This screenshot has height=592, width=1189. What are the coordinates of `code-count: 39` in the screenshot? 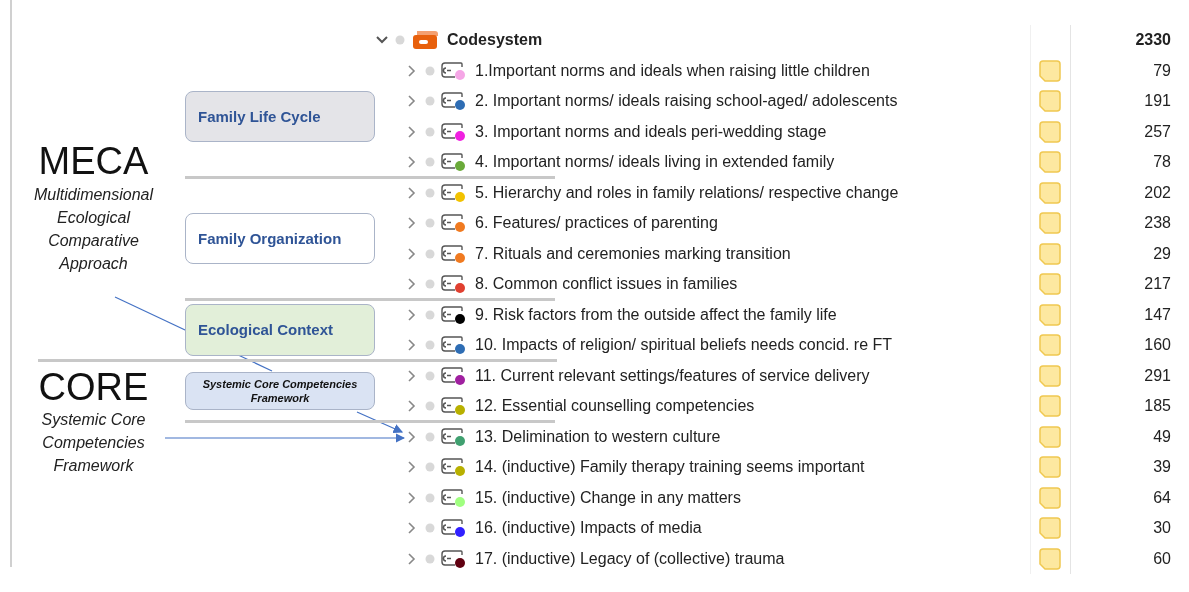 It's located at (1162, 467).